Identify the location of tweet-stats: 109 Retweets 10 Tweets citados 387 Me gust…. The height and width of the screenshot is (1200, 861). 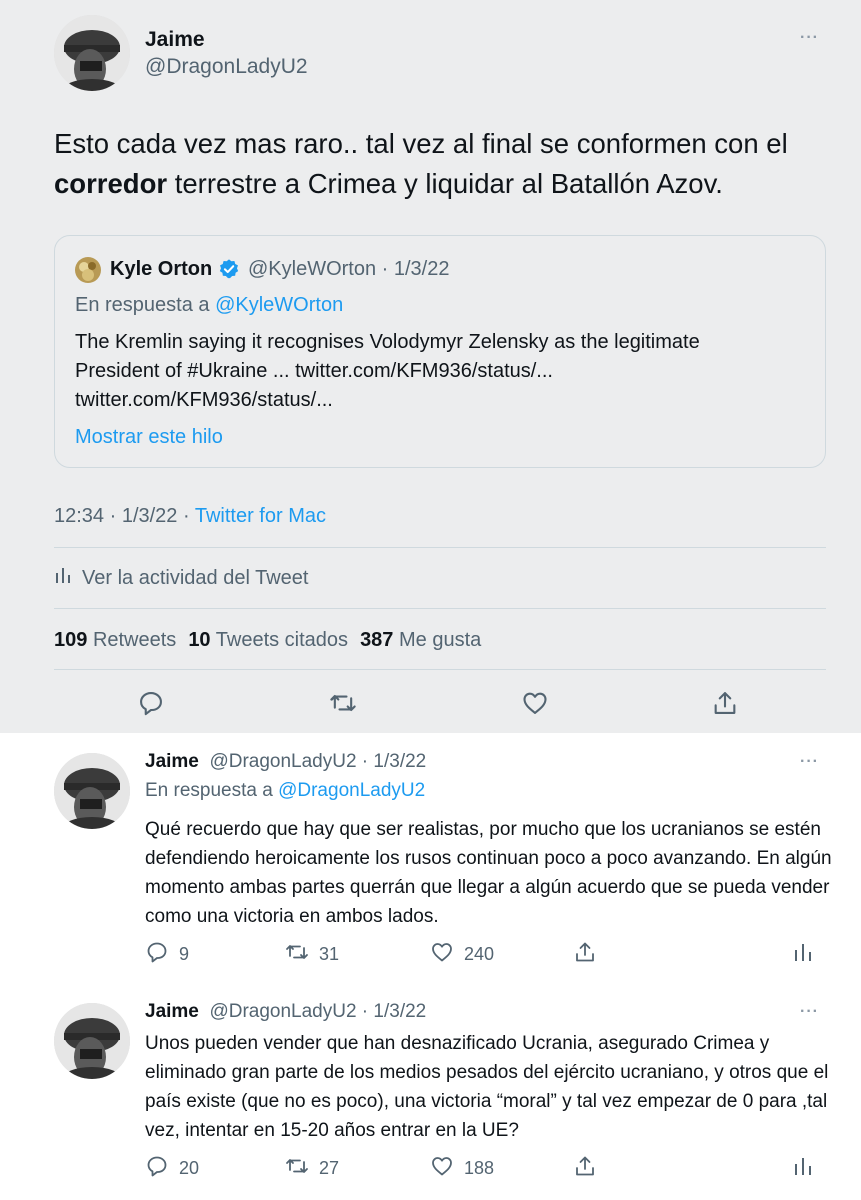
(267, 640).